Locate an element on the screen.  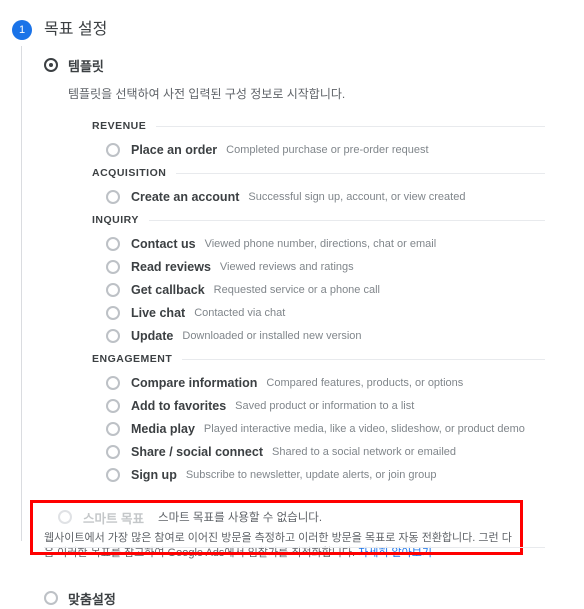
option-label: Live chat is located at coordinates (158, 312).